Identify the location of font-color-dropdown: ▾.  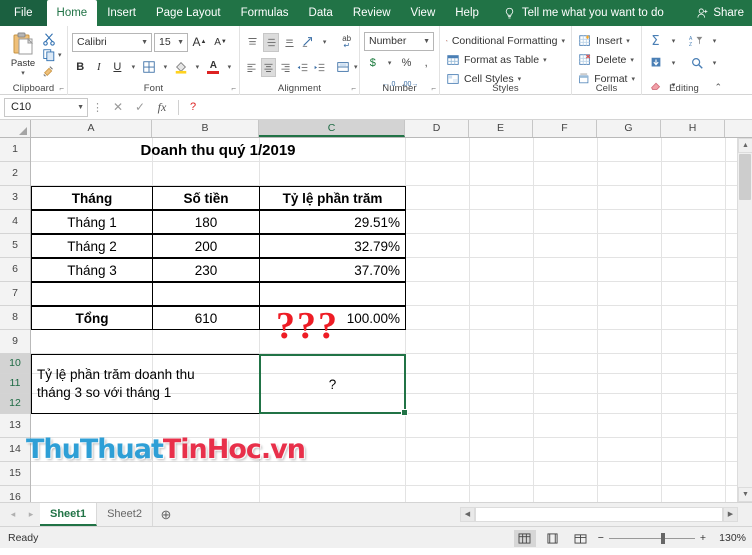
(229, 67).